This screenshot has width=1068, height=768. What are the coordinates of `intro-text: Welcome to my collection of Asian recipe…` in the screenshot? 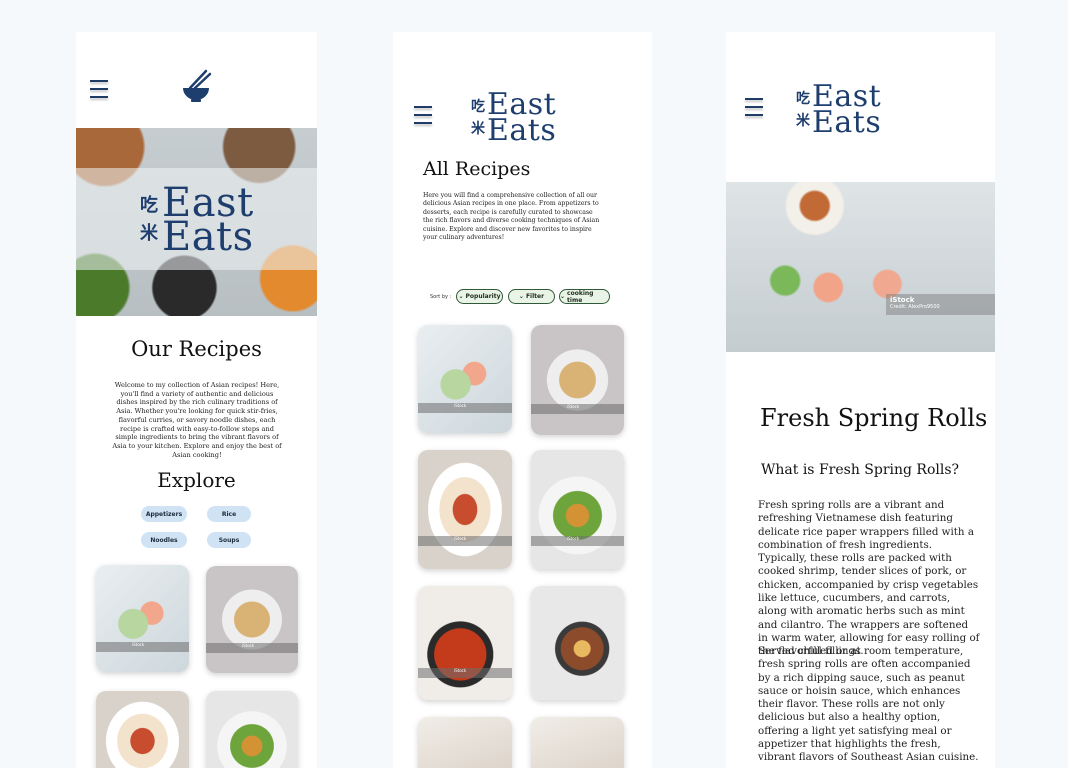 It's located at (197, 420).